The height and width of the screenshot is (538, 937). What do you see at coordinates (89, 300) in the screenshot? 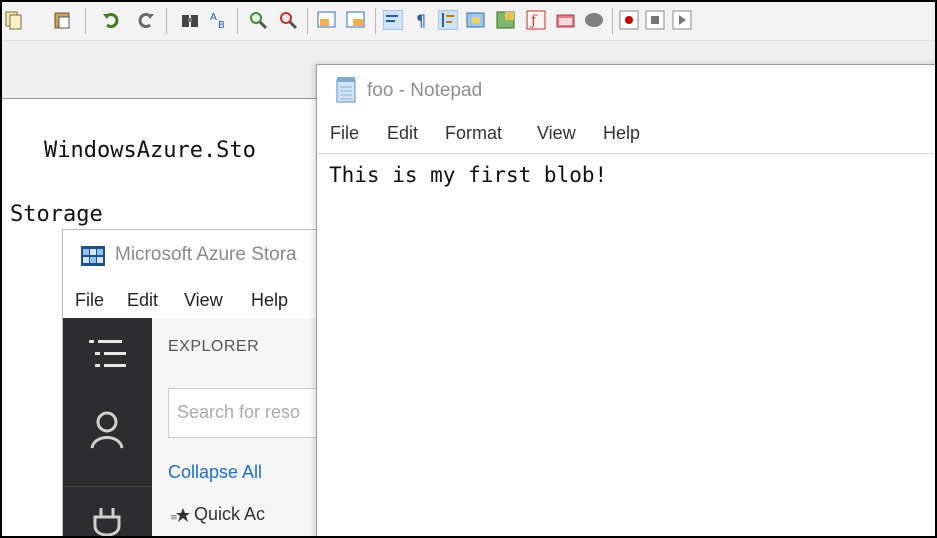
I see `menu-file: File` at bounding box center [89, 300].